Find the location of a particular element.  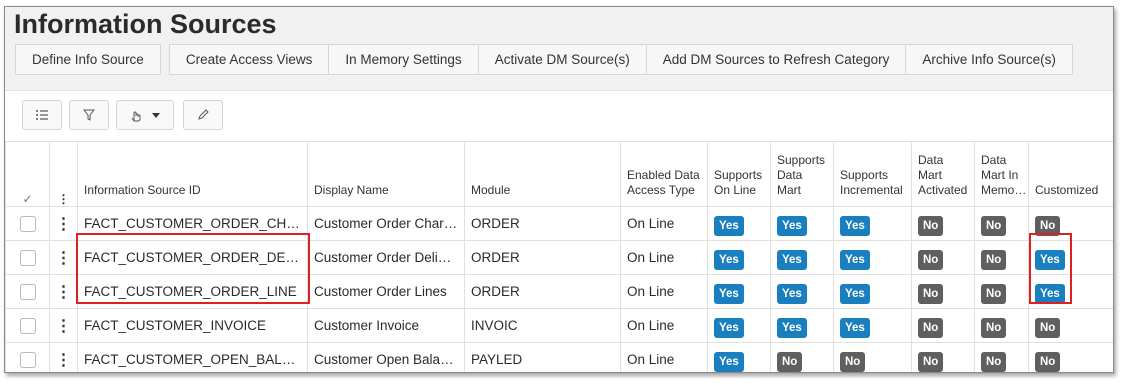

column-header-enabled-data-access-type: Enabled Data Access Type is located at coordinates (664, 174).